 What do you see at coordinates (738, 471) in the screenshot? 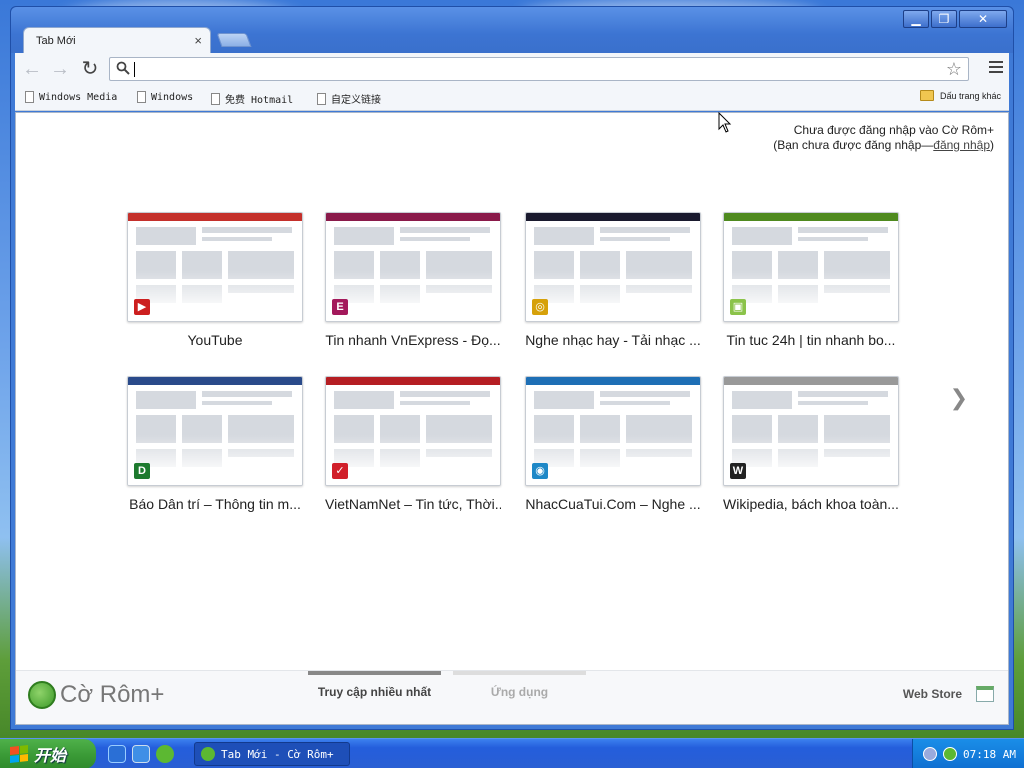
I see `site-favicon-icon: W` at bounding box center [738, 471].